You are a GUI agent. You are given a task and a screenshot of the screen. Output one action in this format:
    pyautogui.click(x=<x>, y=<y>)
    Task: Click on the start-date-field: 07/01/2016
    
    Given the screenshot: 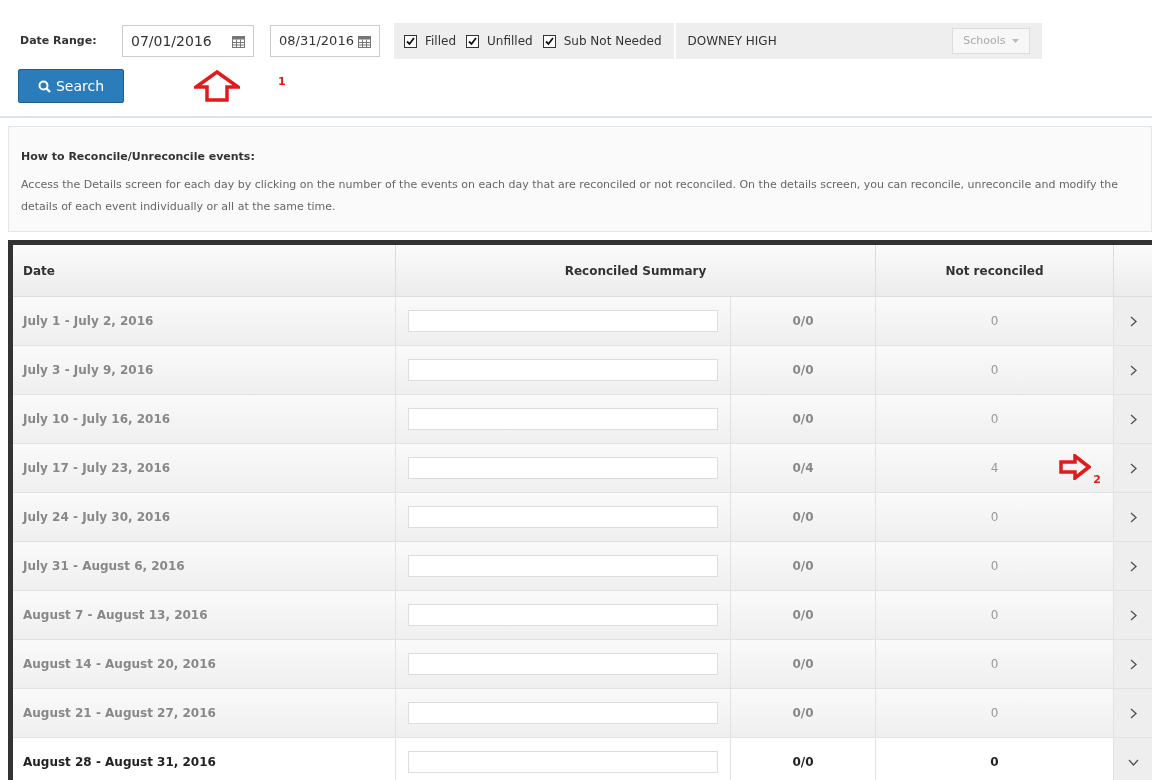 What is the action you would take?
    pyautogui.click(x=188, y=41)
    